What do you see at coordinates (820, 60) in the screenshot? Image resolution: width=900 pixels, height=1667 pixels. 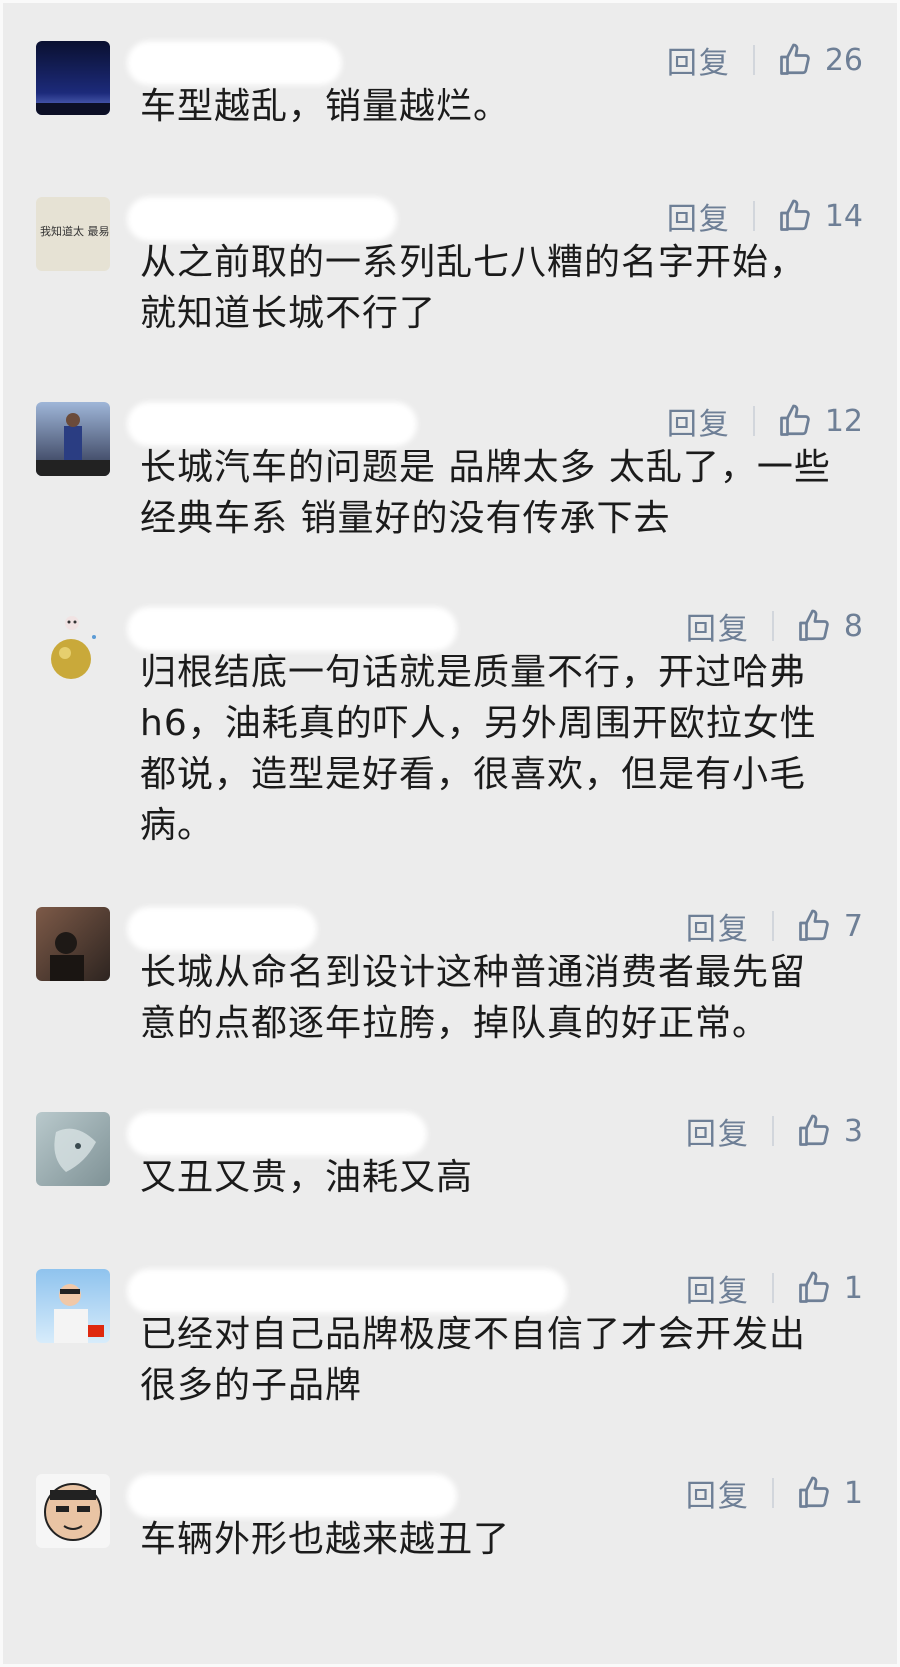 I see `like-button: 26` at bounding box center [820, 60].